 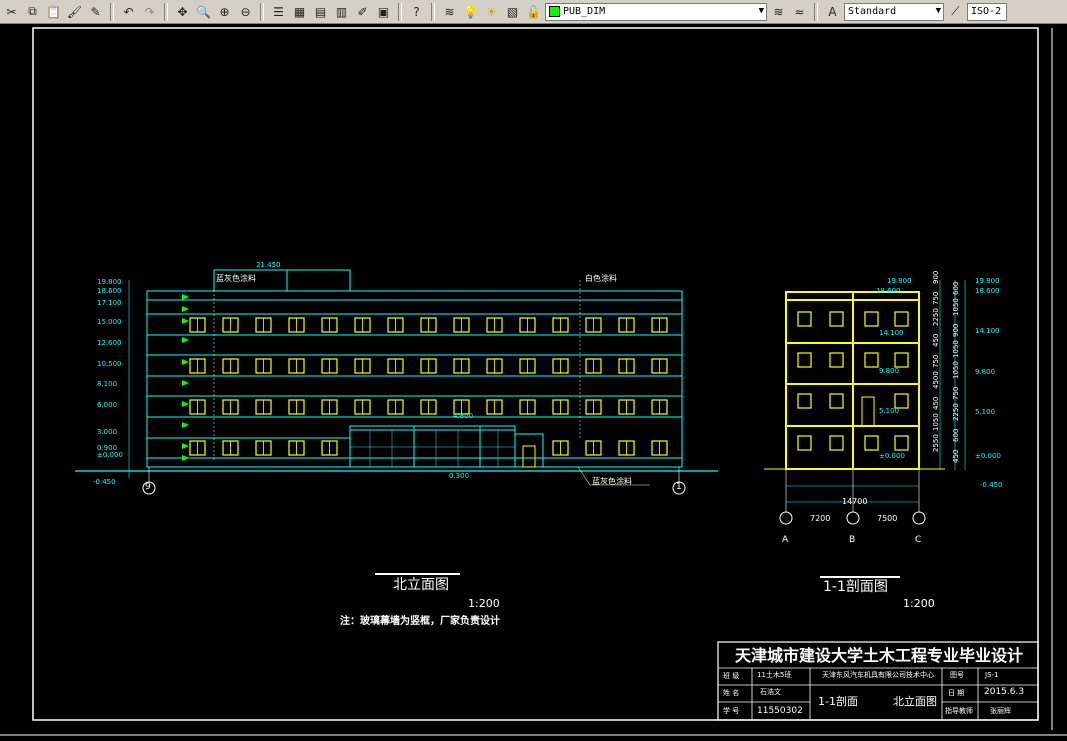 What do you see at coordinates (109, 364) in the screenshot?
I see `elevation-level-label: 10.500` at bounding box center [109, 364].